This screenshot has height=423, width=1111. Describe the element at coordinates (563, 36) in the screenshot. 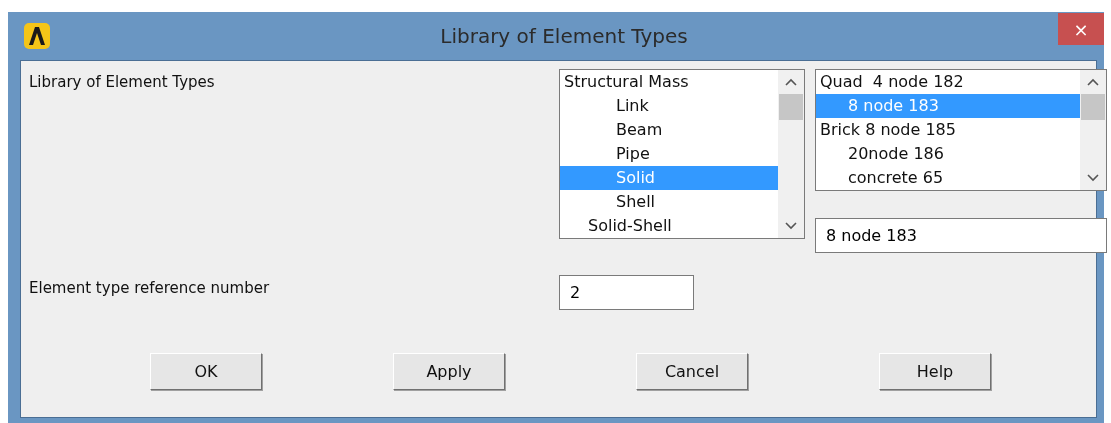

I see `window-title: Library of Element Types` at that location.